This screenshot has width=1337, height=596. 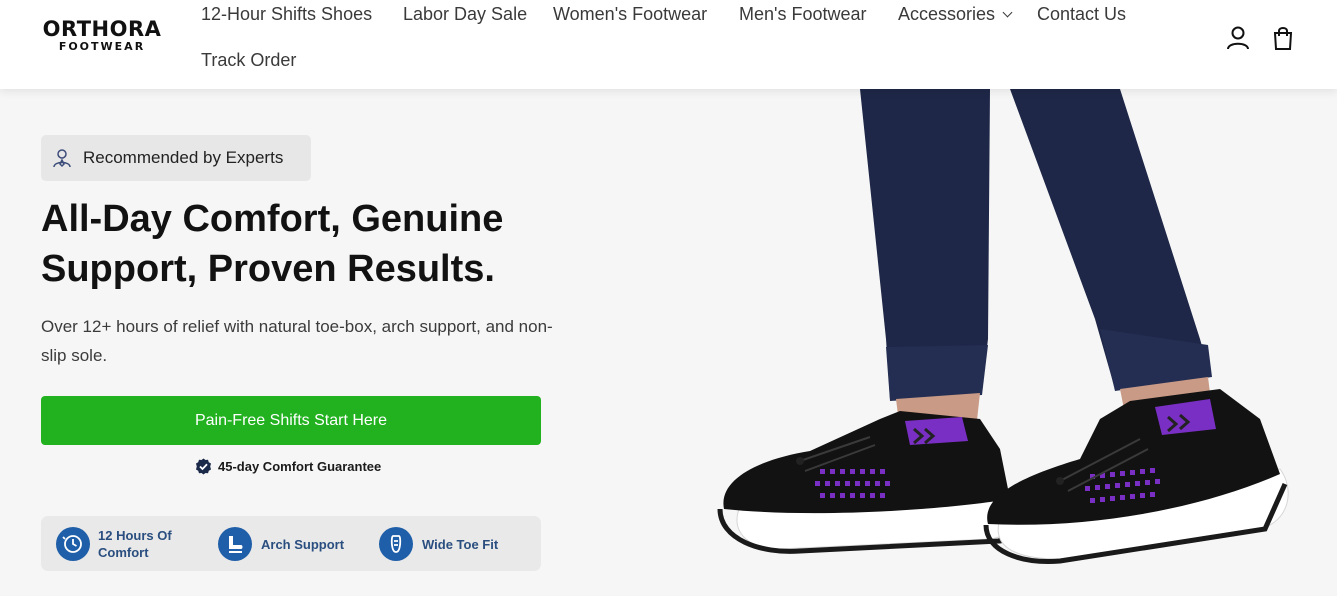 I want to click on user-icon, so click(x=1238, y=38).